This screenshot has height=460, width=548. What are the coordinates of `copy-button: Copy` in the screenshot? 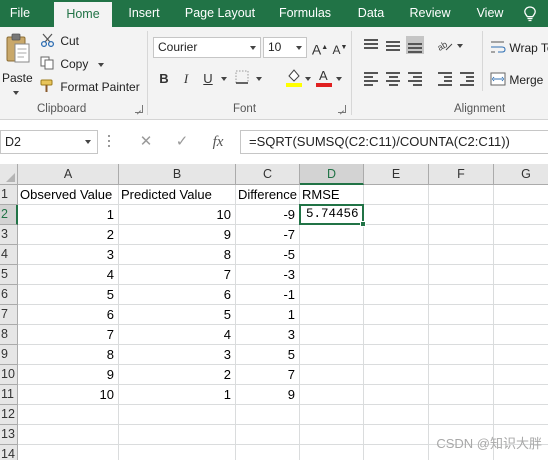 It's located at (72, 63).